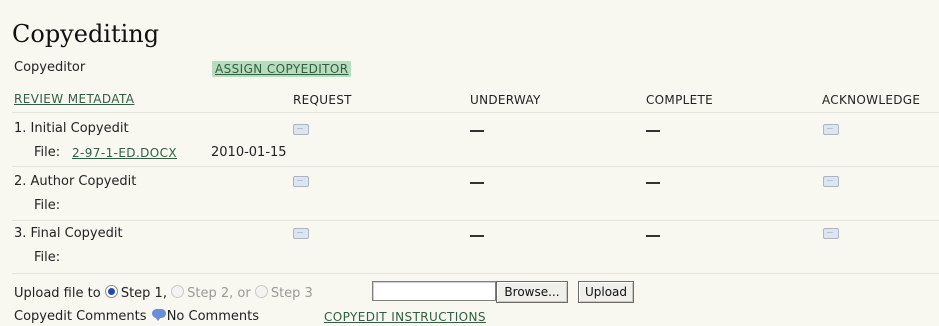  Describe the element at coordinates (434, 291) in the screenshot. I see `file-input` at that location.